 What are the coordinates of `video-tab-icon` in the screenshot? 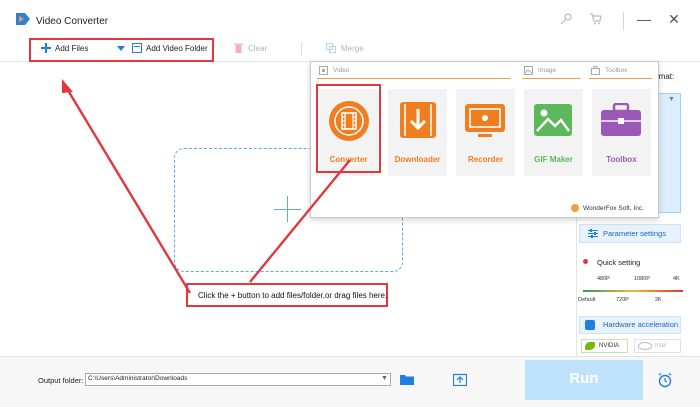 It's located at (323, 70).